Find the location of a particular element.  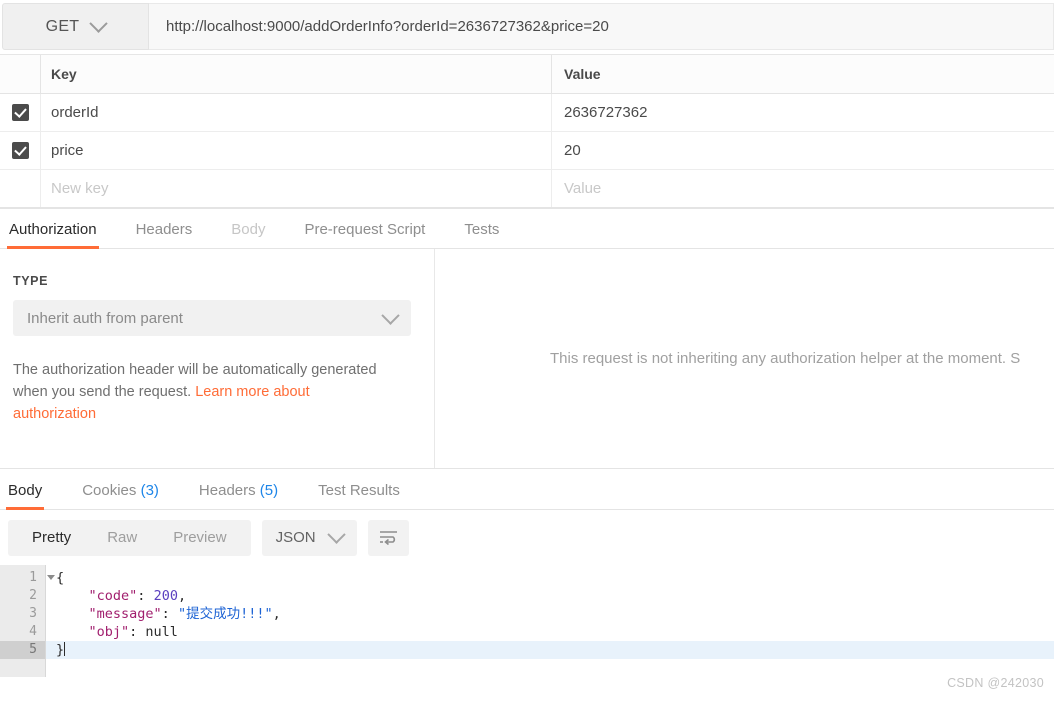

response-tab-body: Body is located at coordinates (25, 496).